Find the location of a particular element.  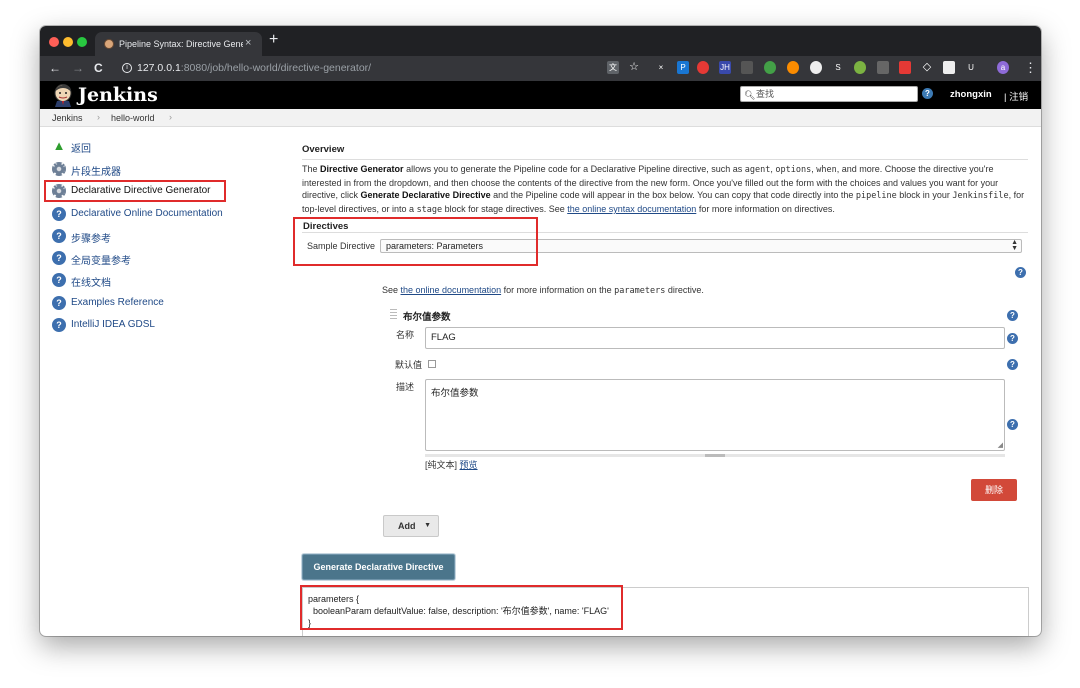

parameter-help-icon: ? is located at coordinates (1012, 315).